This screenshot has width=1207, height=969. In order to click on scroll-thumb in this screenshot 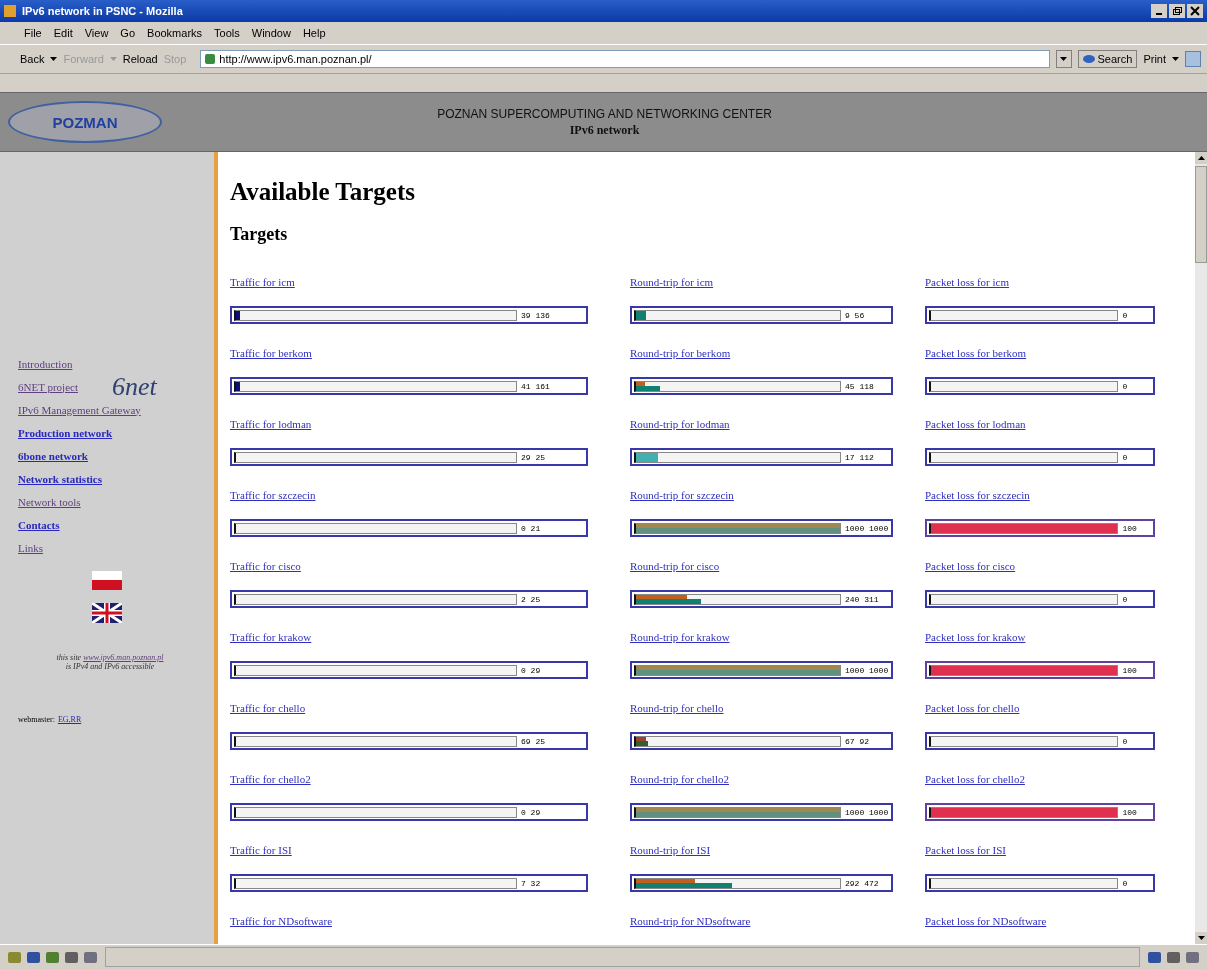, I will do `click(1201, 214)`.